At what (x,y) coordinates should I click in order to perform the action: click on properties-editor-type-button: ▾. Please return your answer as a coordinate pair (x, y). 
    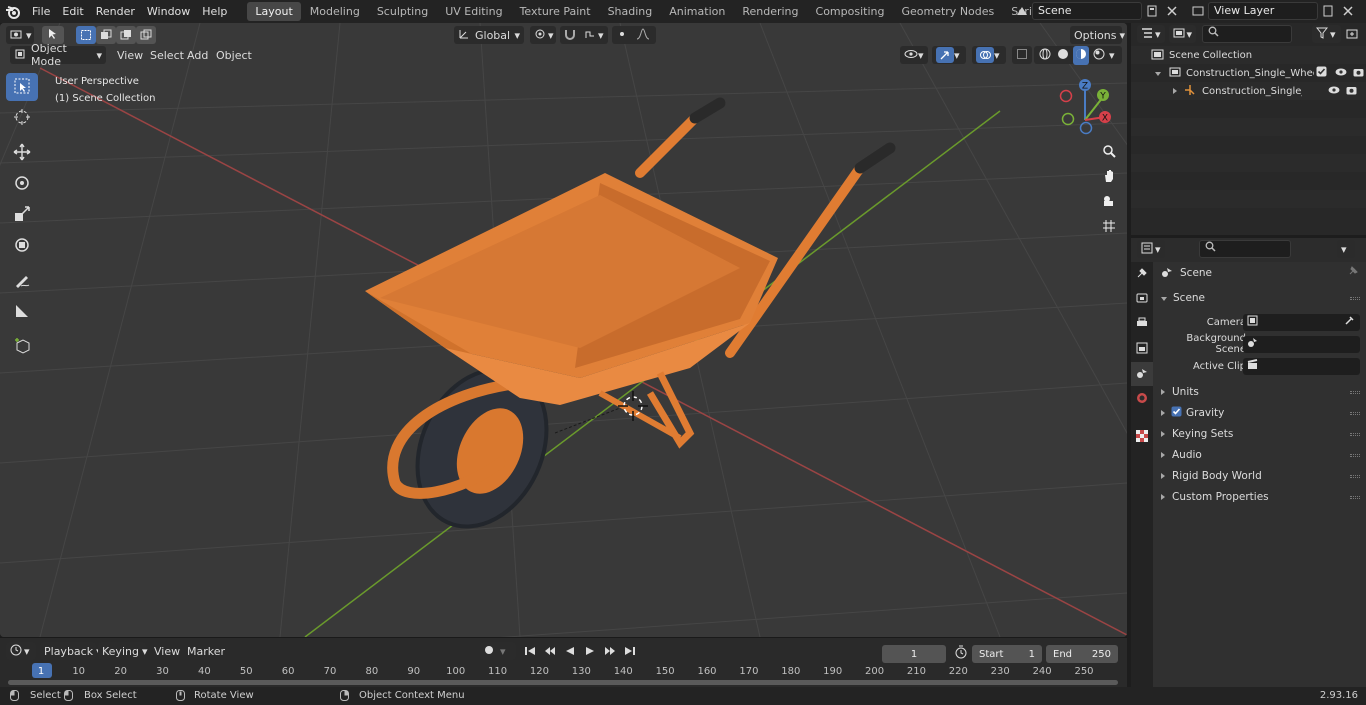
    Looking at the image, I should click on (1151, 249).